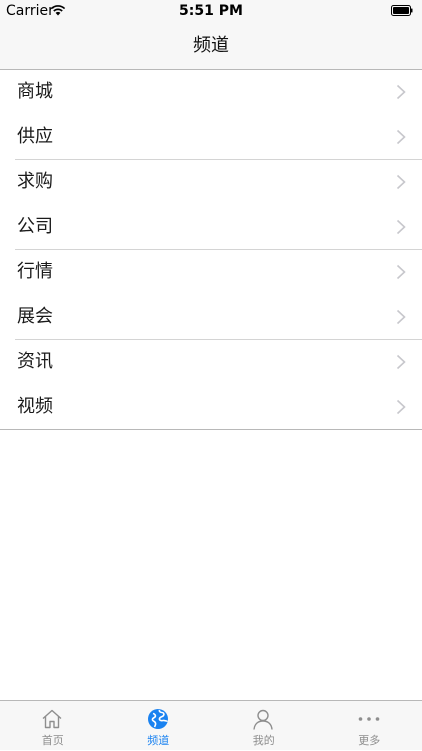 The height and width of the screenshot is (751, 422). Describe the element at coordinates (211, 92) in the screenshot. I see `list-item-mall: 商城` at that location.